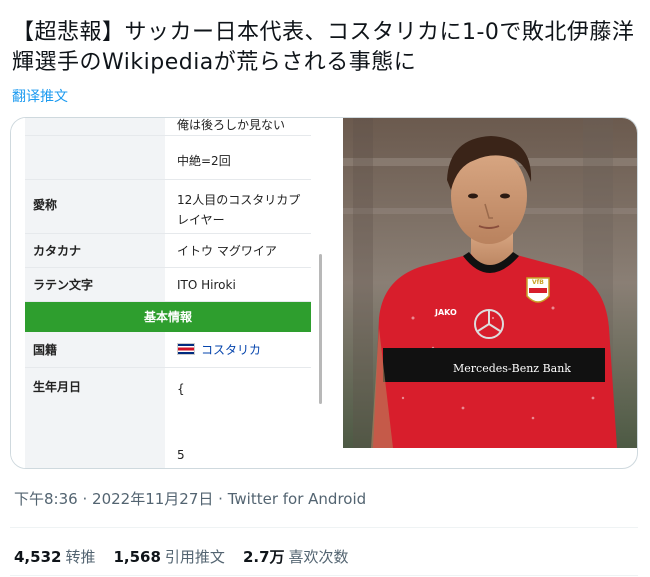 The width and height of the screenshot is (650, 577). What do you see at coordinates (512, 368) in the screenshot?
I see `jersey-sponsor-text: Mercedes-Benz Bank` at bounding box center [512, 368].